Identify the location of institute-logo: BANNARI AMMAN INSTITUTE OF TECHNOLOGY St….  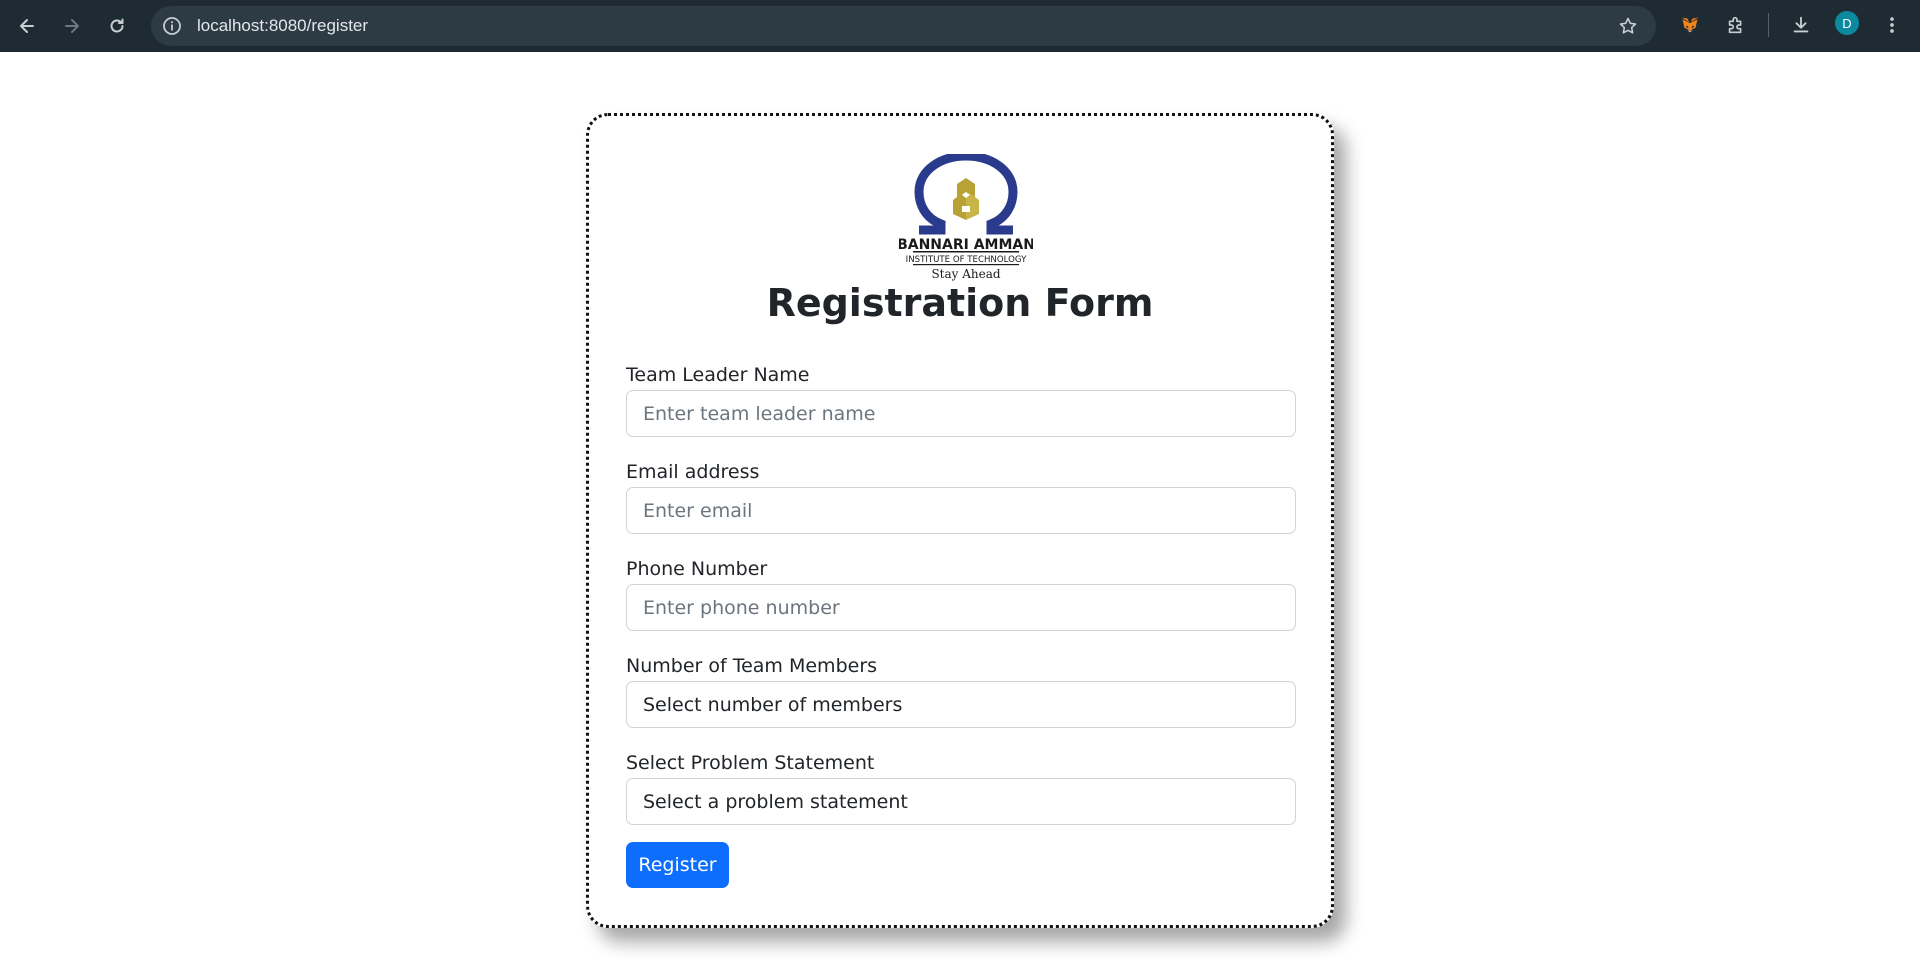
(966, 217).